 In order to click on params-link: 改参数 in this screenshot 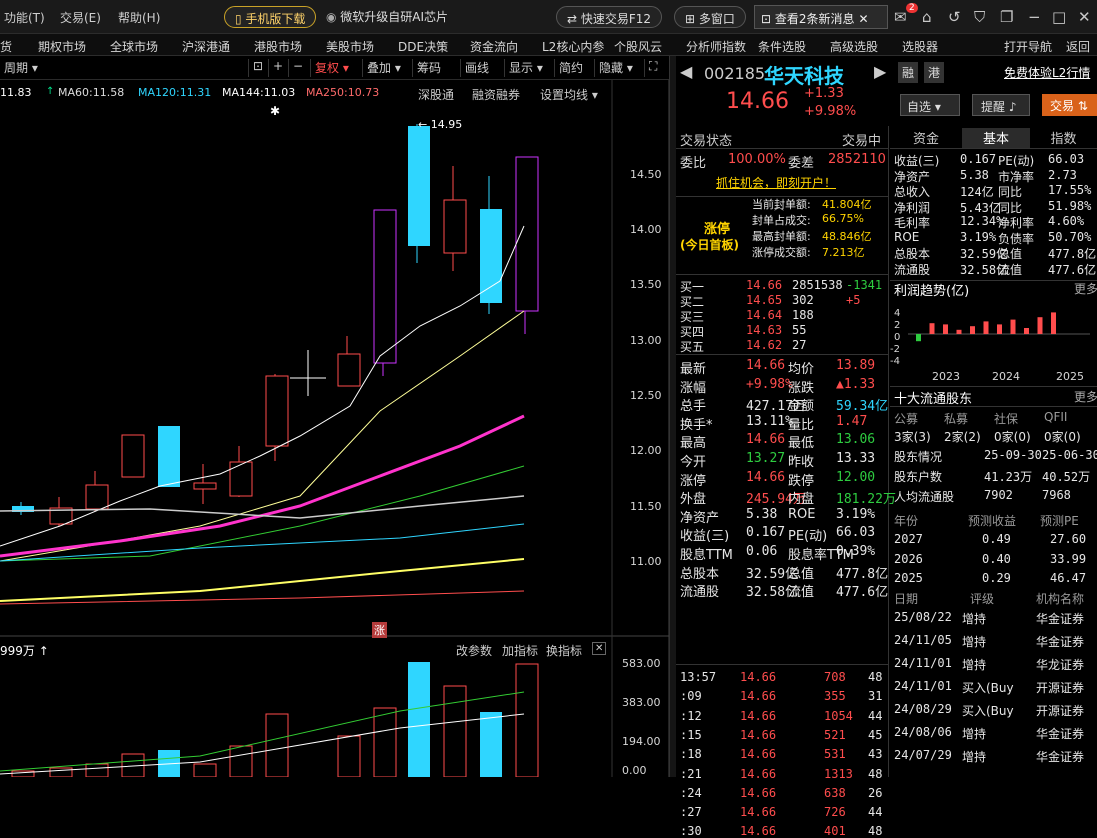, I will do `click(474, 650)`.